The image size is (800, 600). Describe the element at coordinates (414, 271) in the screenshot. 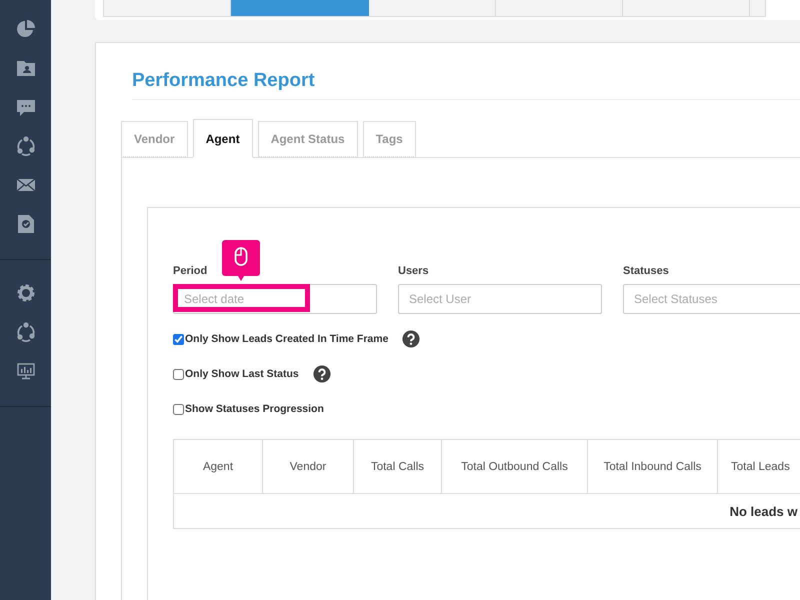

I see `field-label: Users` at that location.